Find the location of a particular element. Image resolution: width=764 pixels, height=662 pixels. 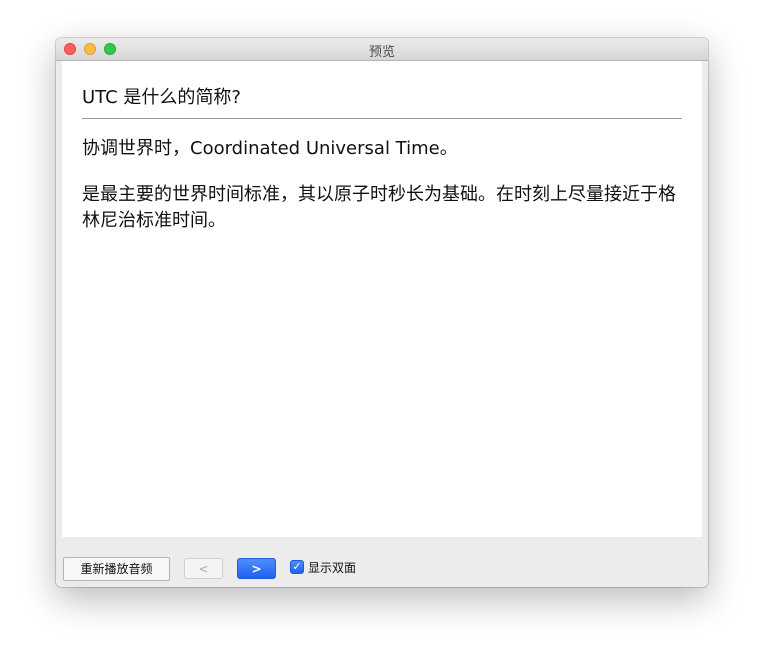

card-answer-line-1: 协调世界时，Coordinated Universal Time。 is located at coordinates (270, 148).